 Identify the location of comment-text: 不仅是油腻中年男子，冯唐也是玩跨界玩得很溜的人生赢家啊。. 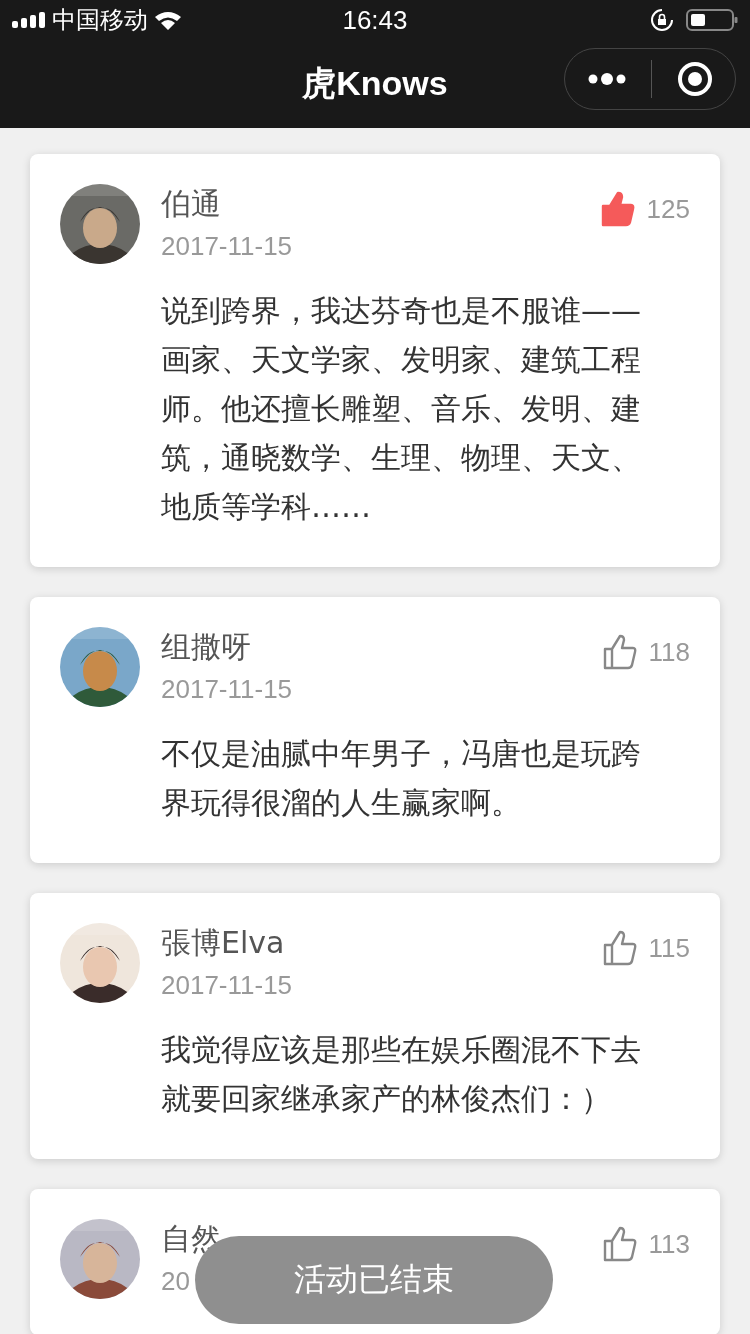
(401, 778).